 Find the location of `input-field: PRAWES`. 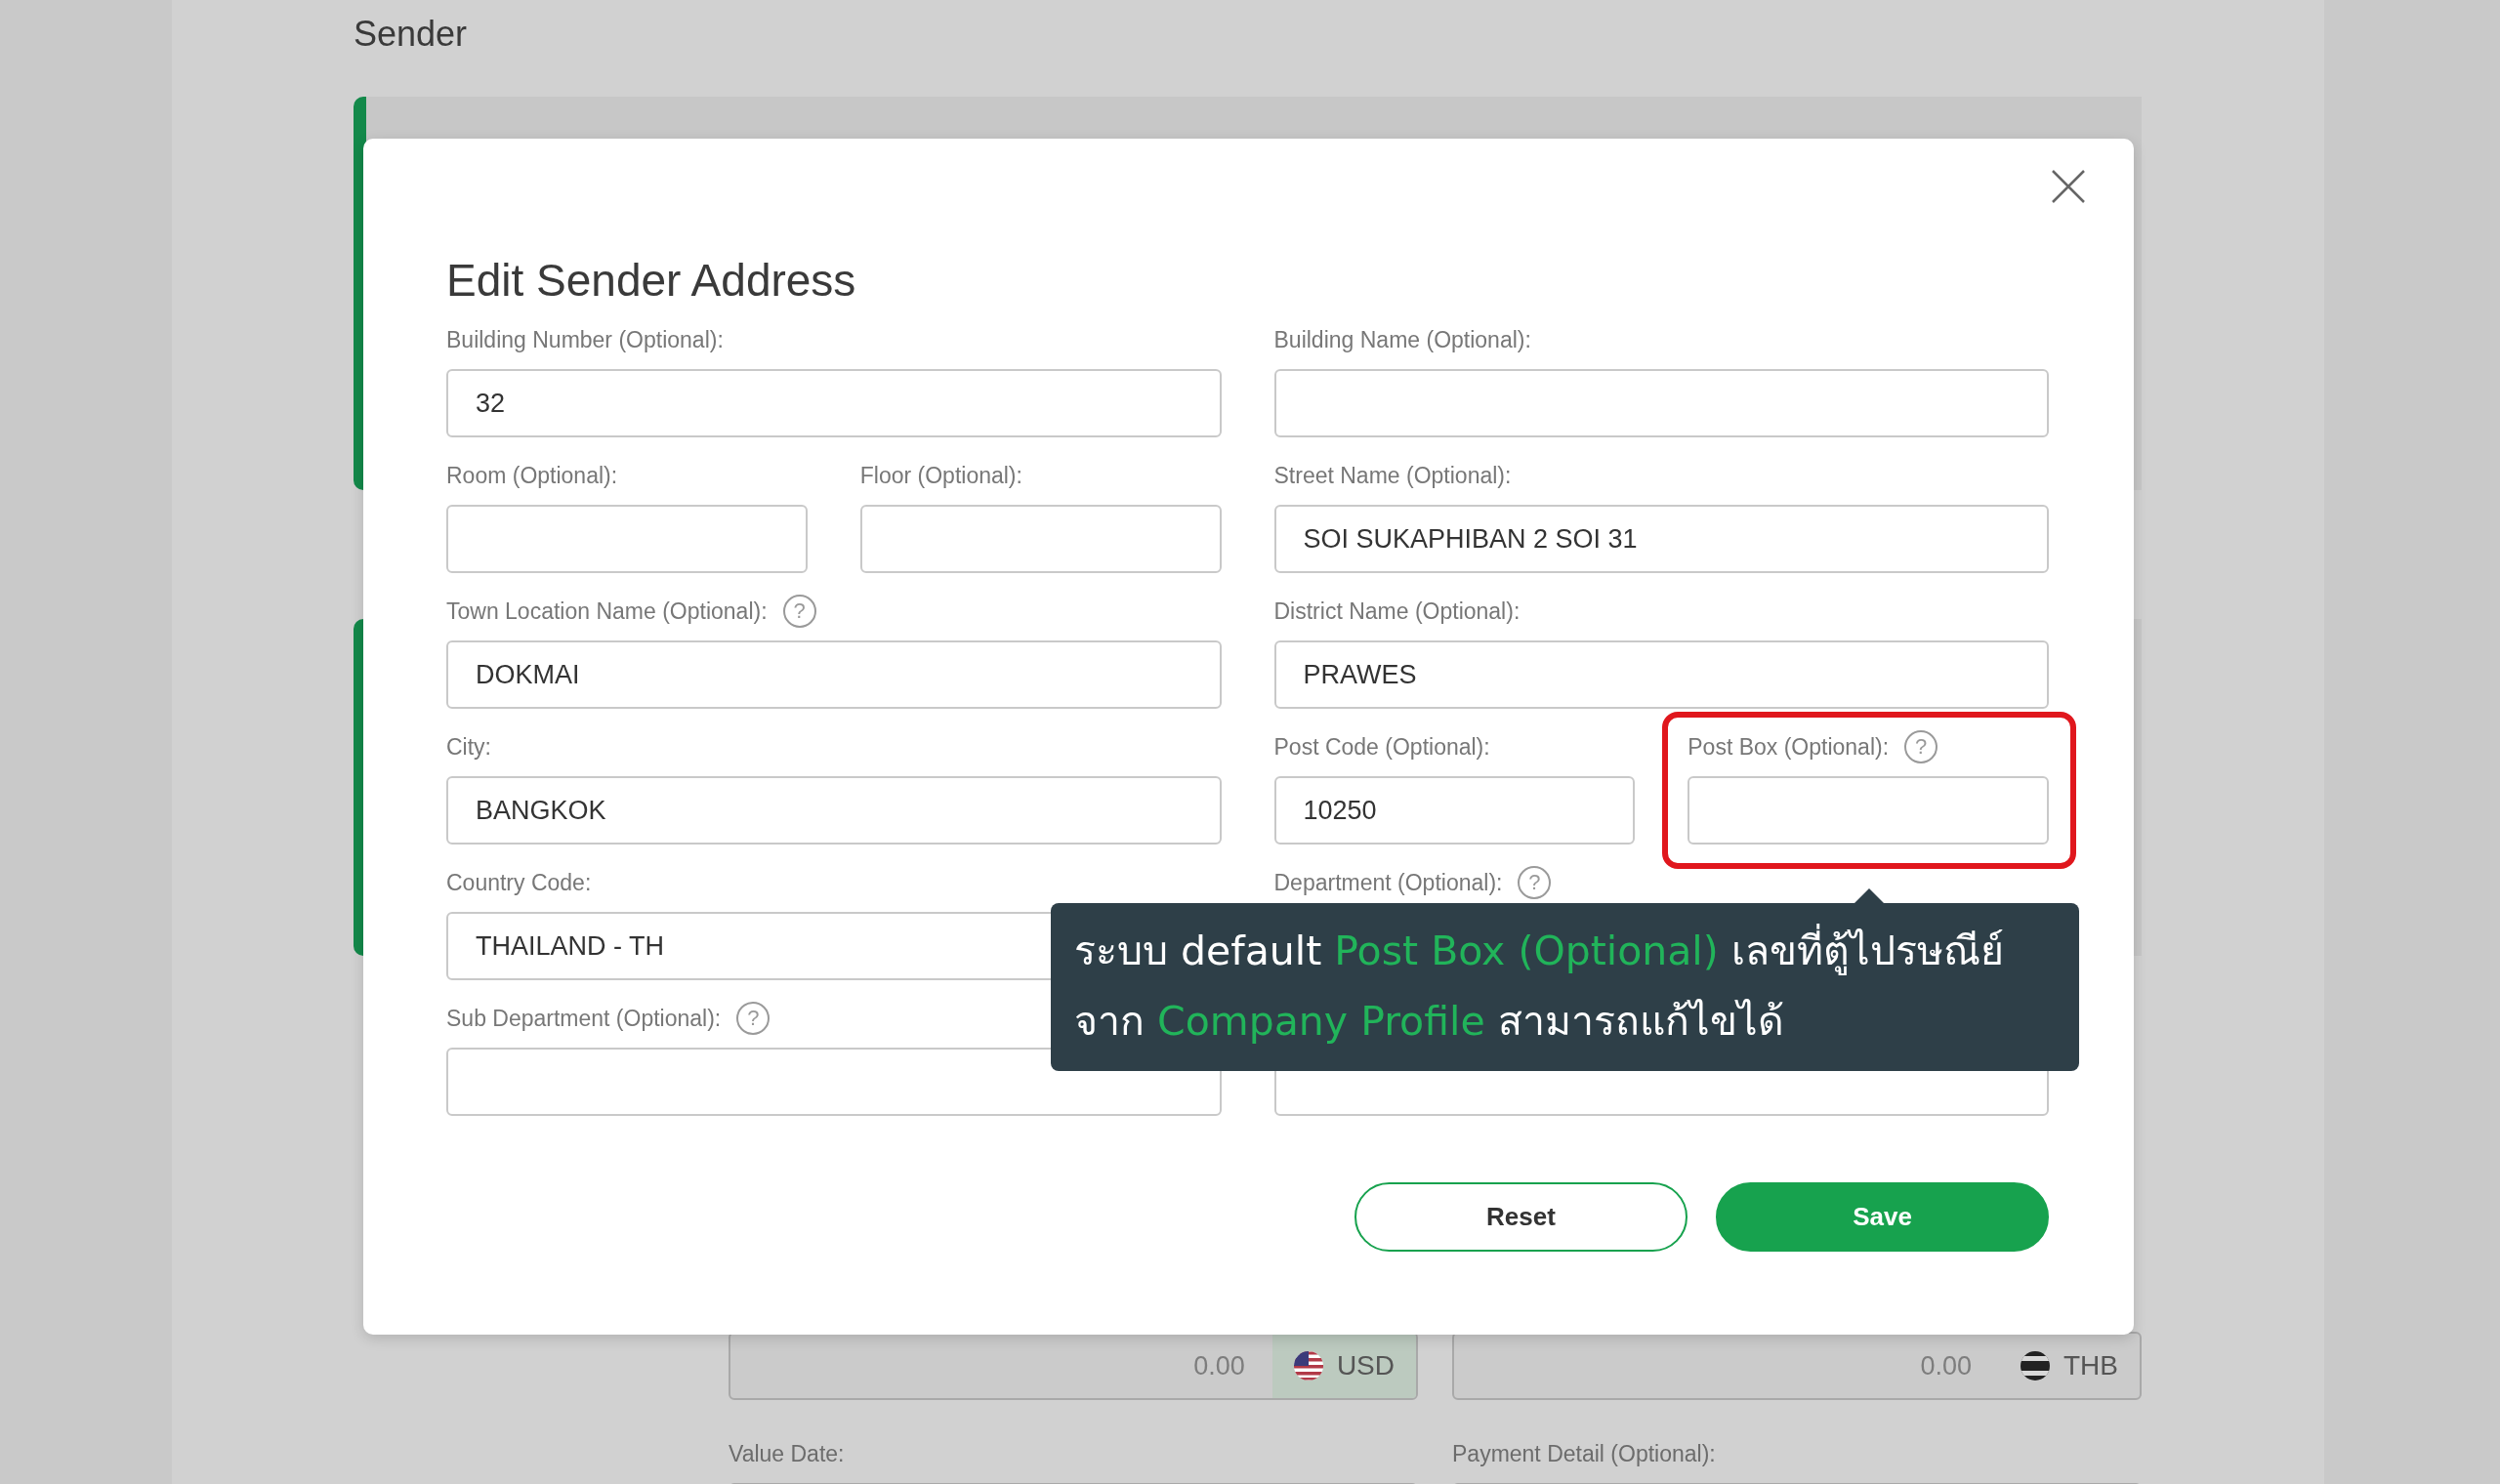

input-field: PRAWES is located at coordinates (1661, 675).